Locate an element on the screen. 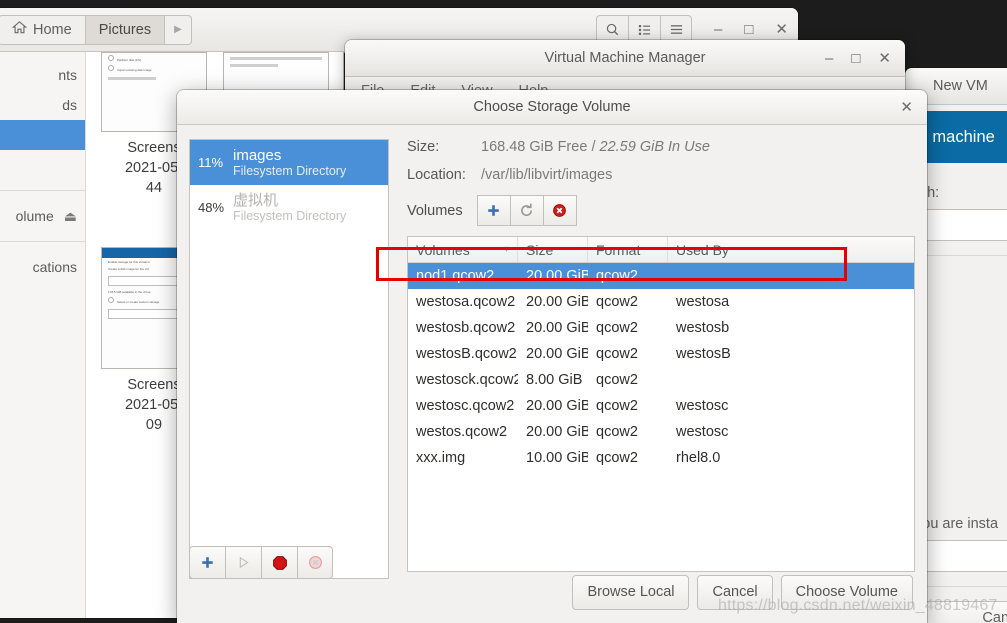 The image size is (1007, 623). breadcrumb-label-pictures: Pictures is located at coordinates (125, 29).